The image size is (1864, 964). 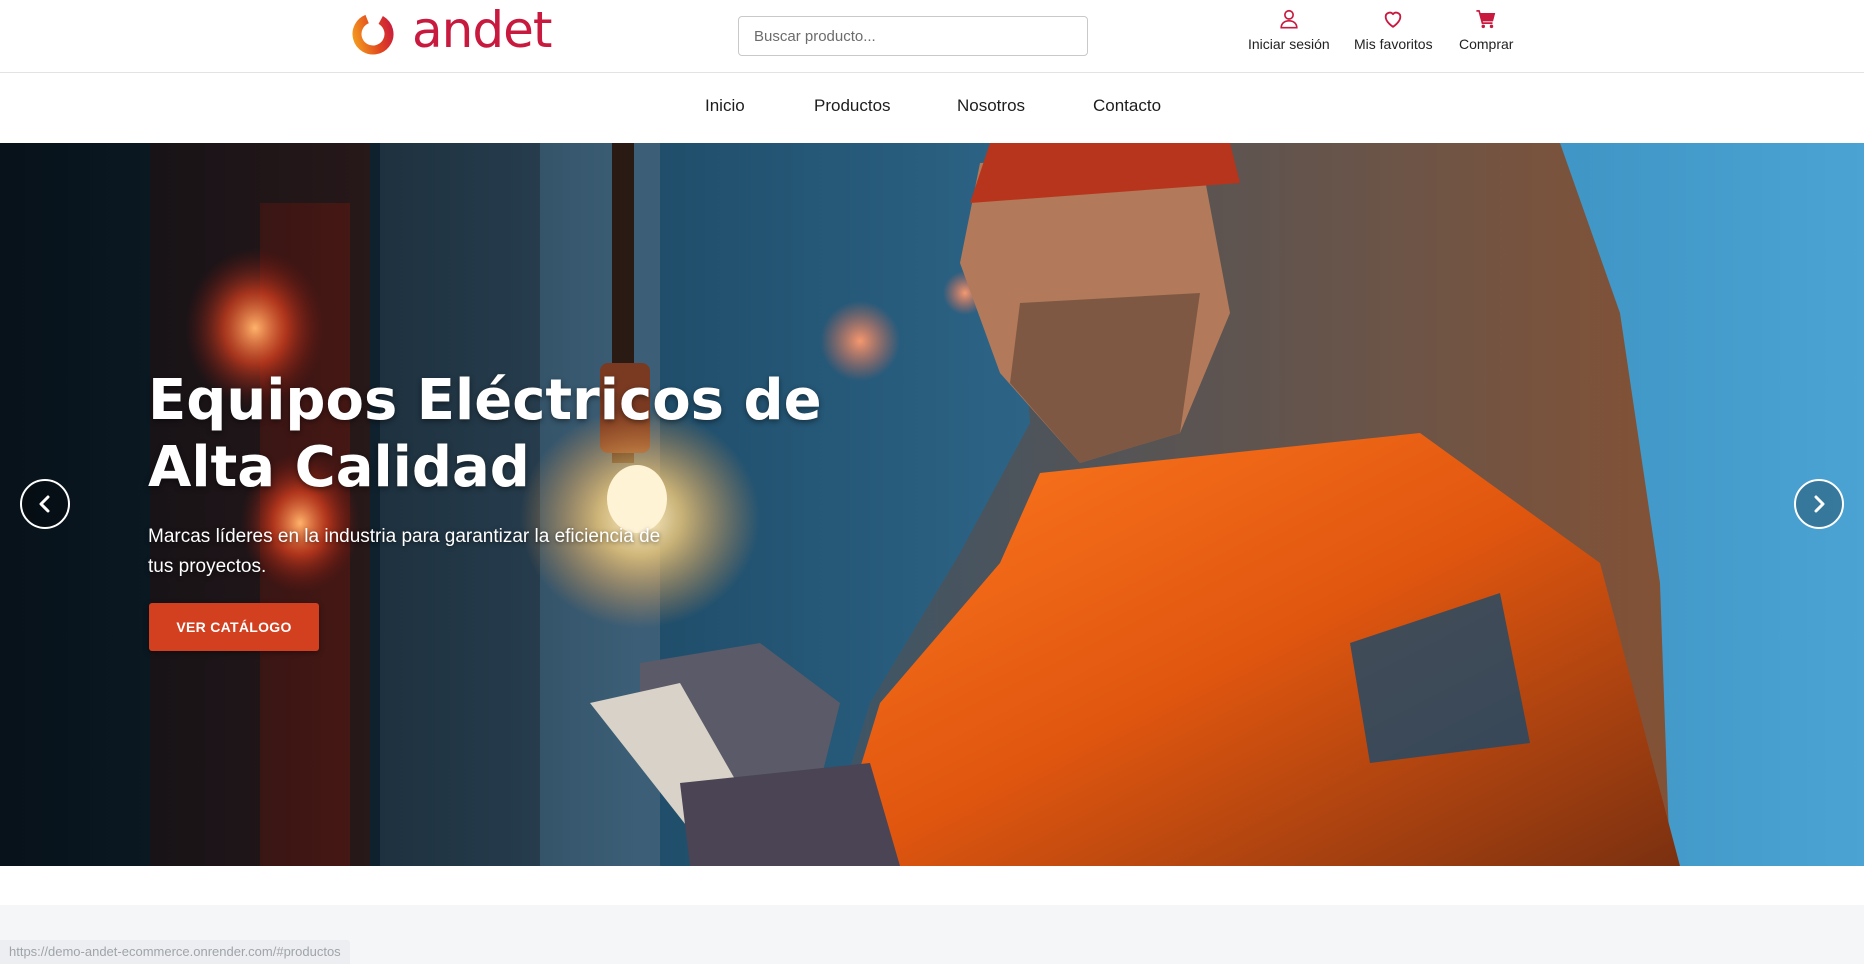 What do you see at coordinates (1486, 19) in the screenshot?
I see `cart-icon` at bounding box center [1486, 19].